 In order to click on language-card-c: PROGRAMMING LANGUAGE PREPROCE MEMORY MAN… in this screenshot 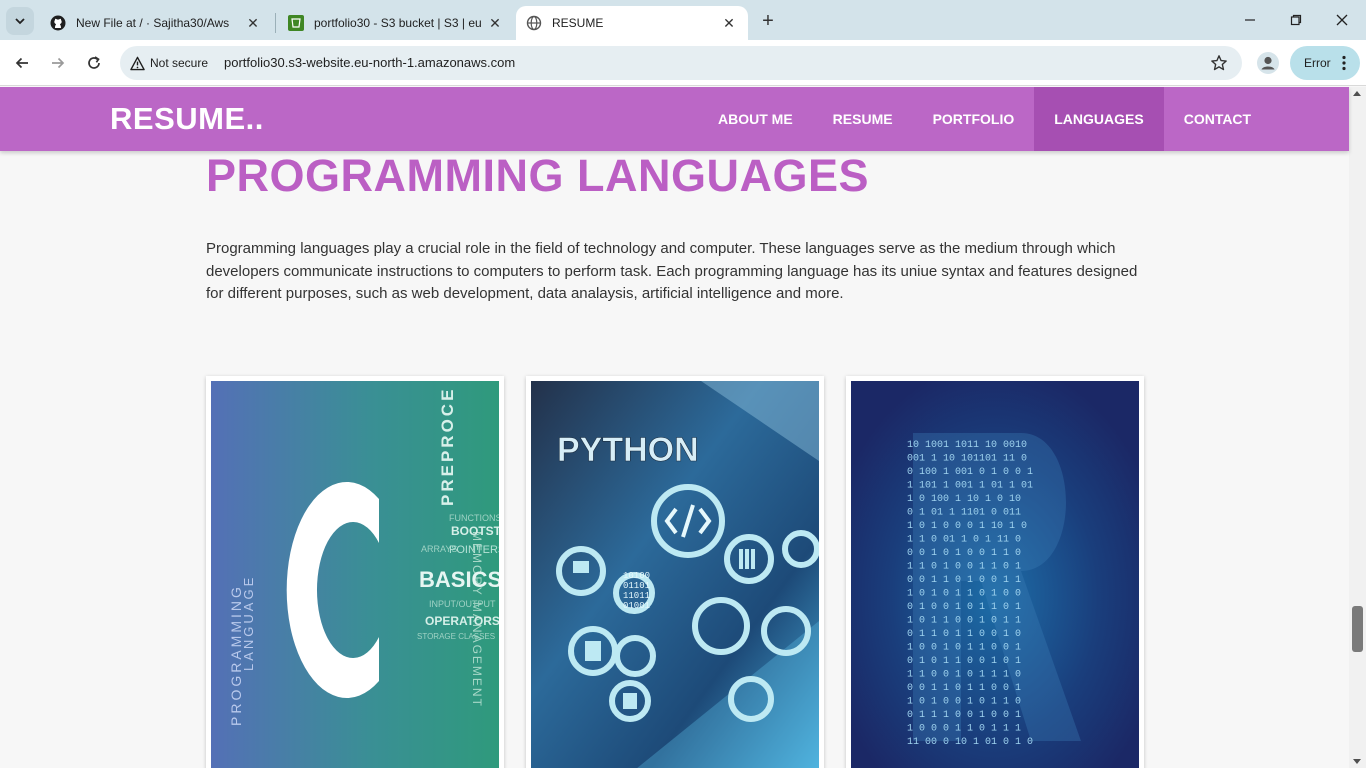, I will do `click(355, 572)`.